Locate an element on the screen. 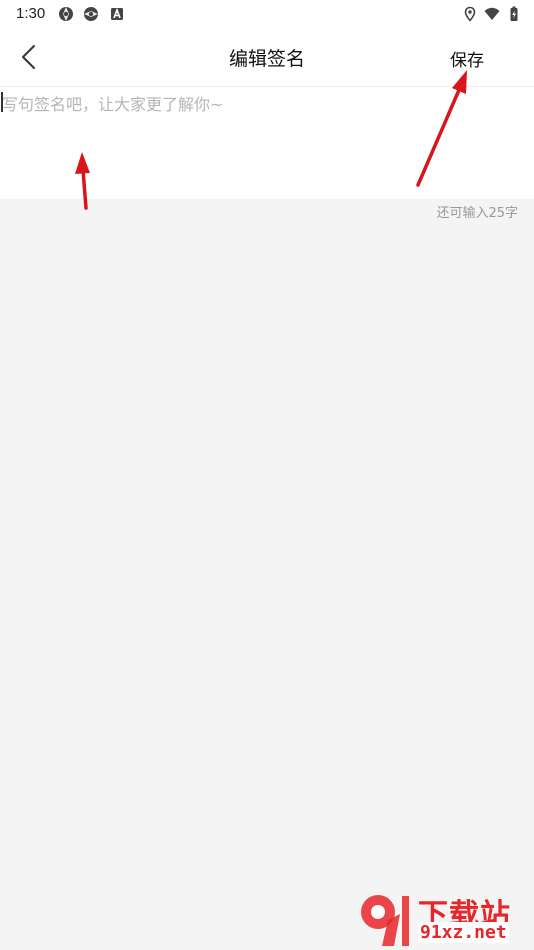  watermark-logo is located at coordinates (385, 920).